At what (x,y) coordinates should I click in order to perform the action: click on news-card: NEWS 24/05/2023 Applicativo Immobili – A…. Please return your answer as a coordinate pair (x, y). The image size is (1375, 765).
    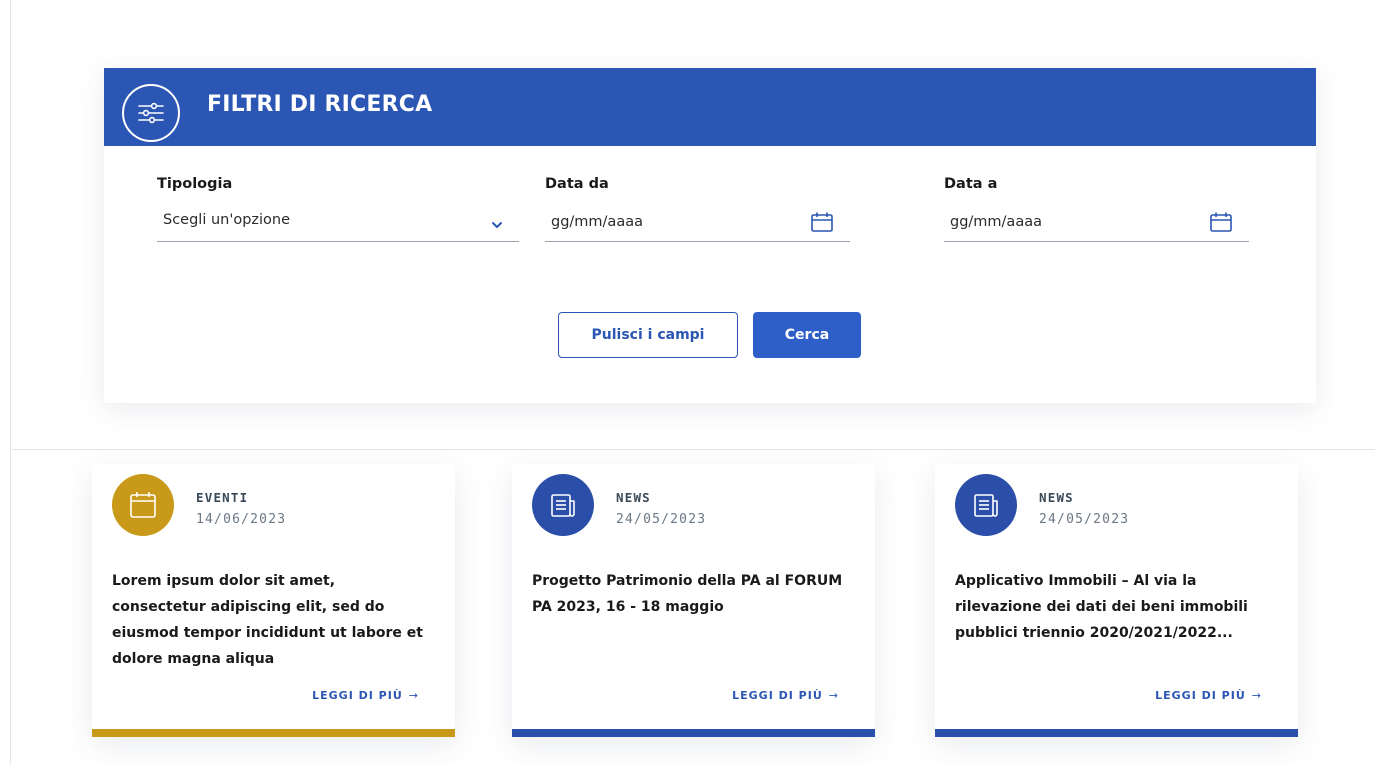
    Looking at the image, I should click on (1116, 600).